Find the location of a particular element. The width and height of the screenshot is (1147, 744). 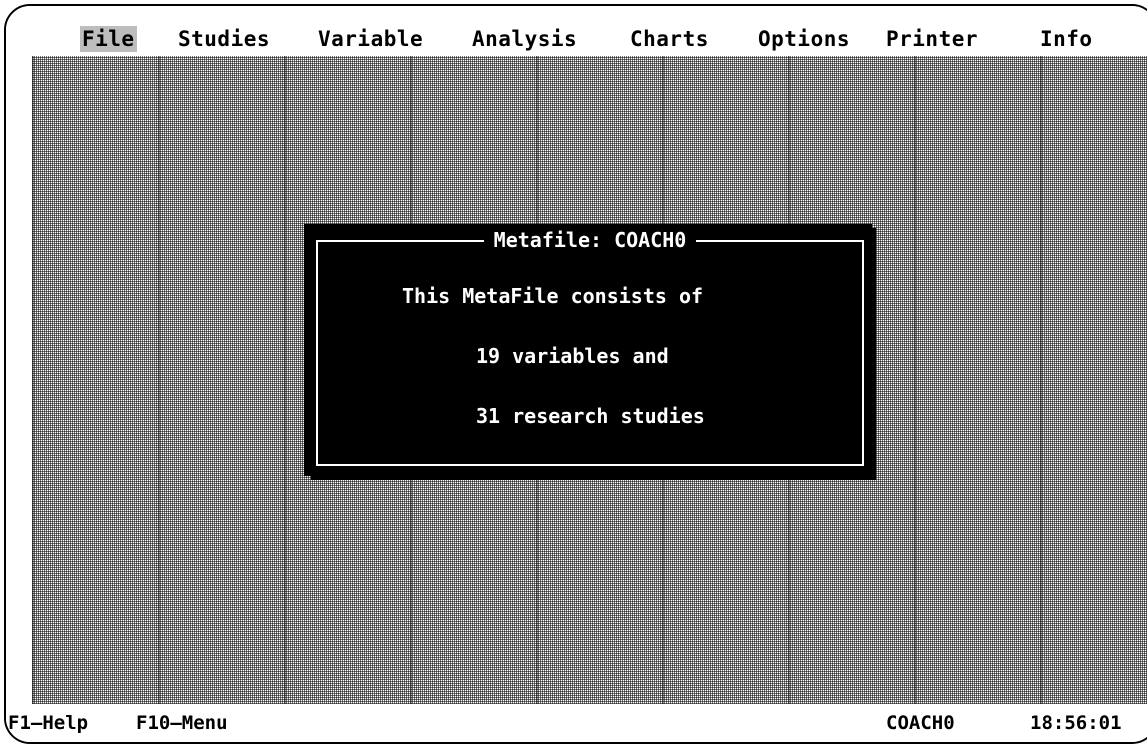

dialog-title-bar: Metafile: COACH0 is located at coordinates (590, 241).